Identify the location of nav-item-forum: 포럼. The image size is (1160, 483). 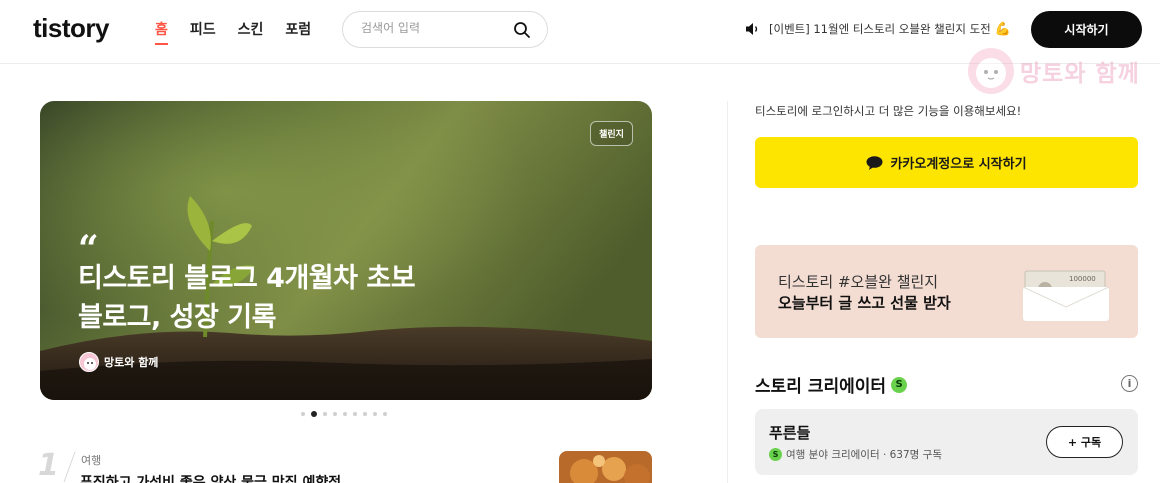
(298, 32).